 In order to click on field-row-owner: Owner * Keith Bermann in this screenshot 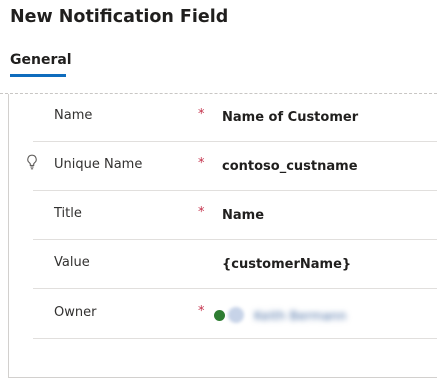, I will do `click(235, 315)`.